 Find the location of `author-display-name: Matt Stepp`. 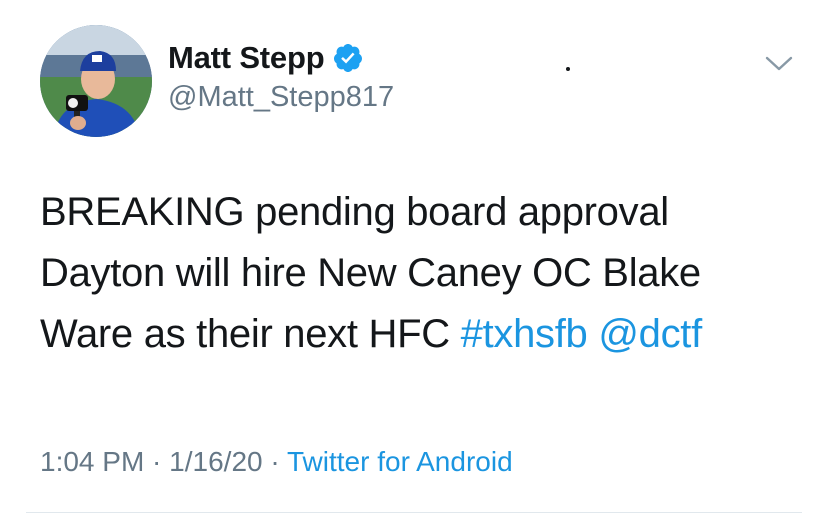

author-display-name: Matt Stepp is located at coordinates (246, 58).